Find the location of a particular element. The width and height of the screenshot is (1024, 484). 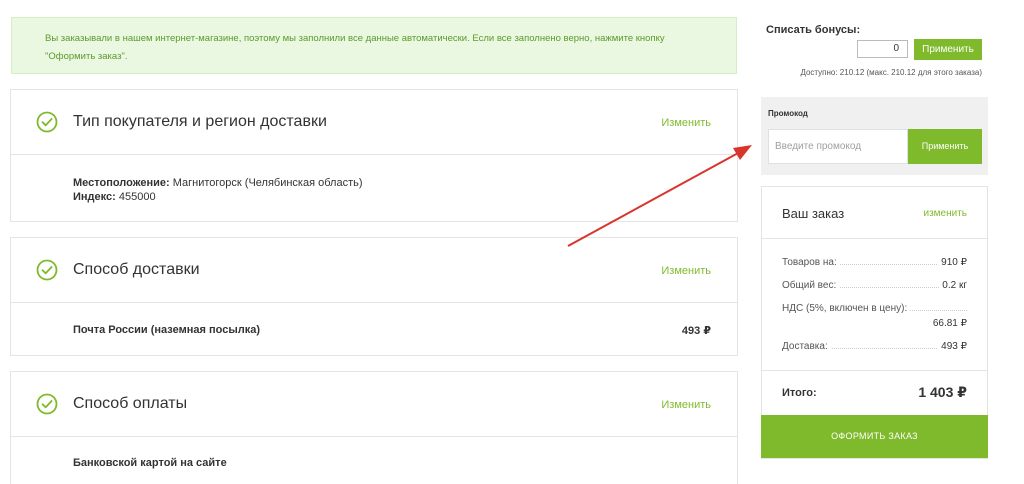

weight-value: 0.2 кг is located at coordinates (953, 285).